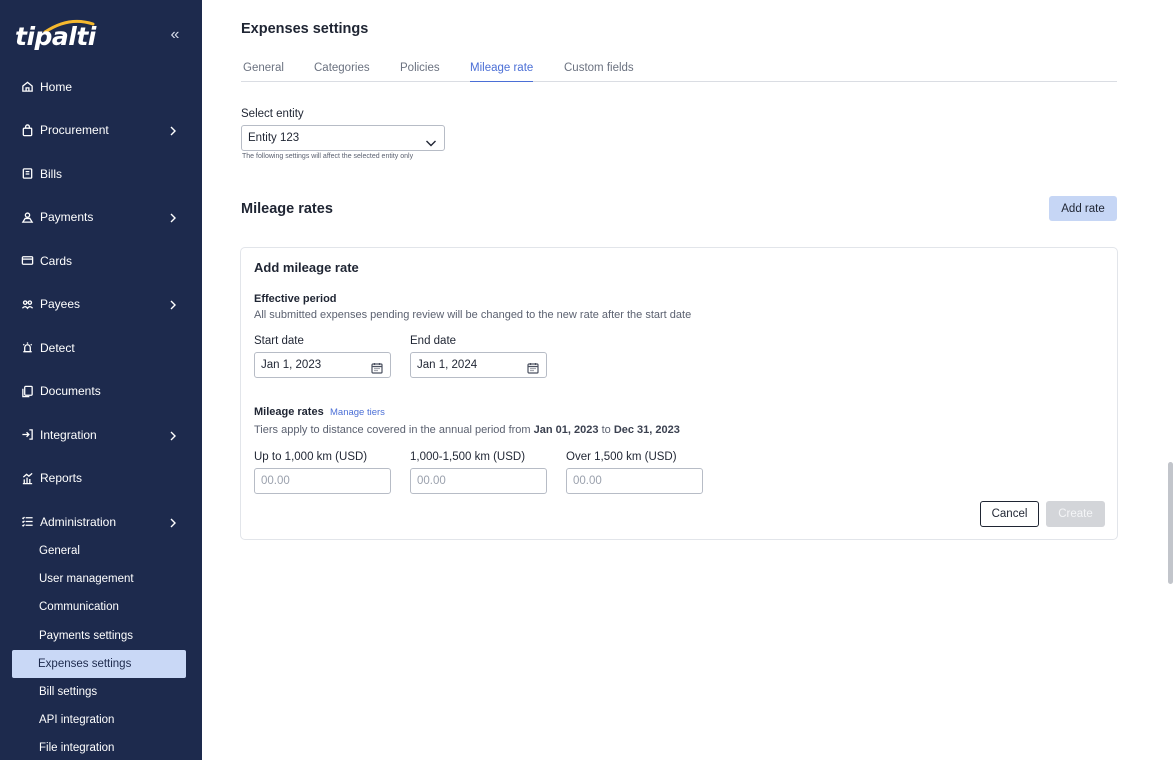 This screenshot has height=760, width=1173. Describe the element at coordinates (433, 341) in the screenshot. I see `end-date-label: End date` at that location.